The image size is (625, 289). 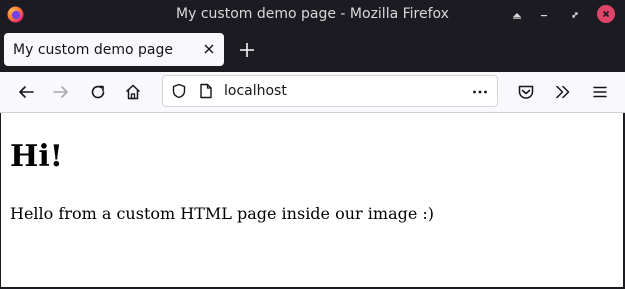 What do you see at coordinates (61, 92) in the screenshot?
I see `forward-icon` at bounding box center [61, 92].